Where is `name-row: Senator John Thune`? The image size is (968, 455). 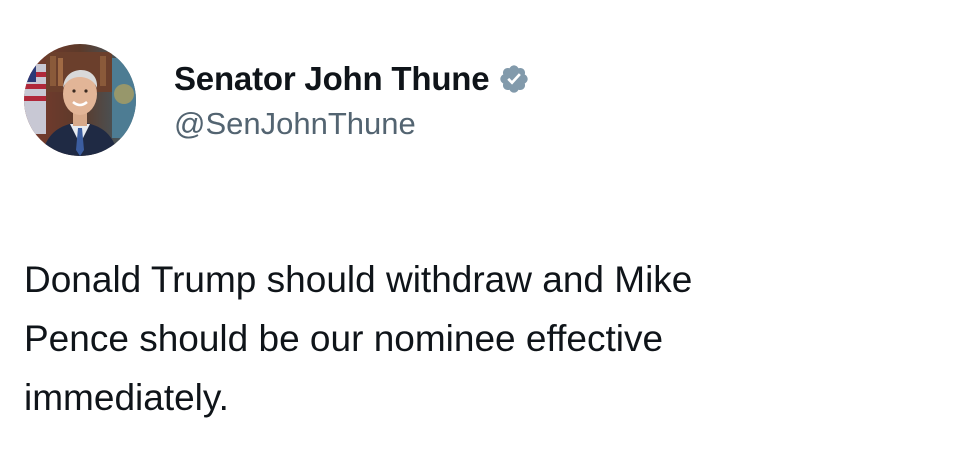
name-row: Senator John Thune is located at coordinates (352, 79).